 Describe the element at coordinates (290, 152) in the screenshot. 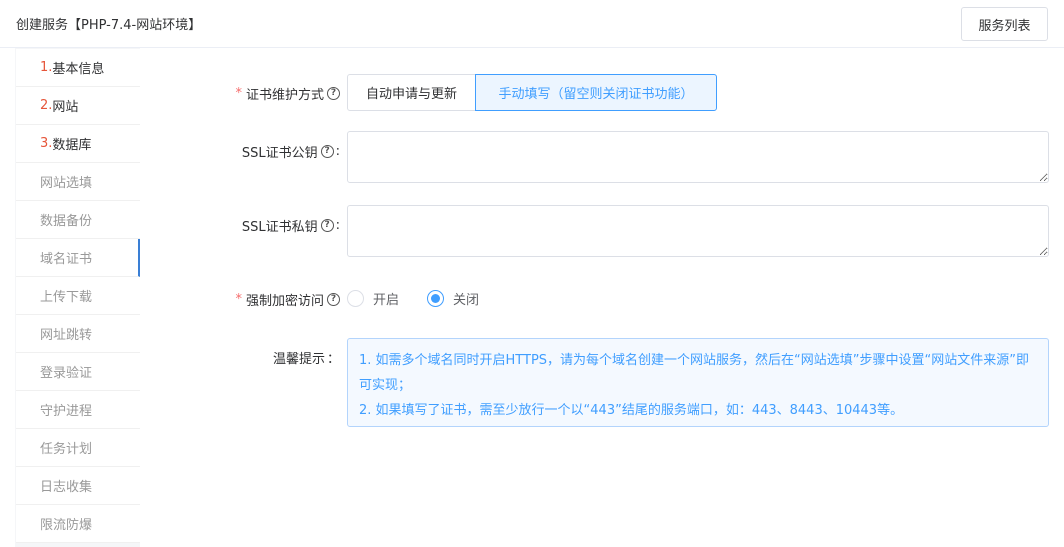

I see `ssl-public-label: SSL证书公钥 ? :` at that location.